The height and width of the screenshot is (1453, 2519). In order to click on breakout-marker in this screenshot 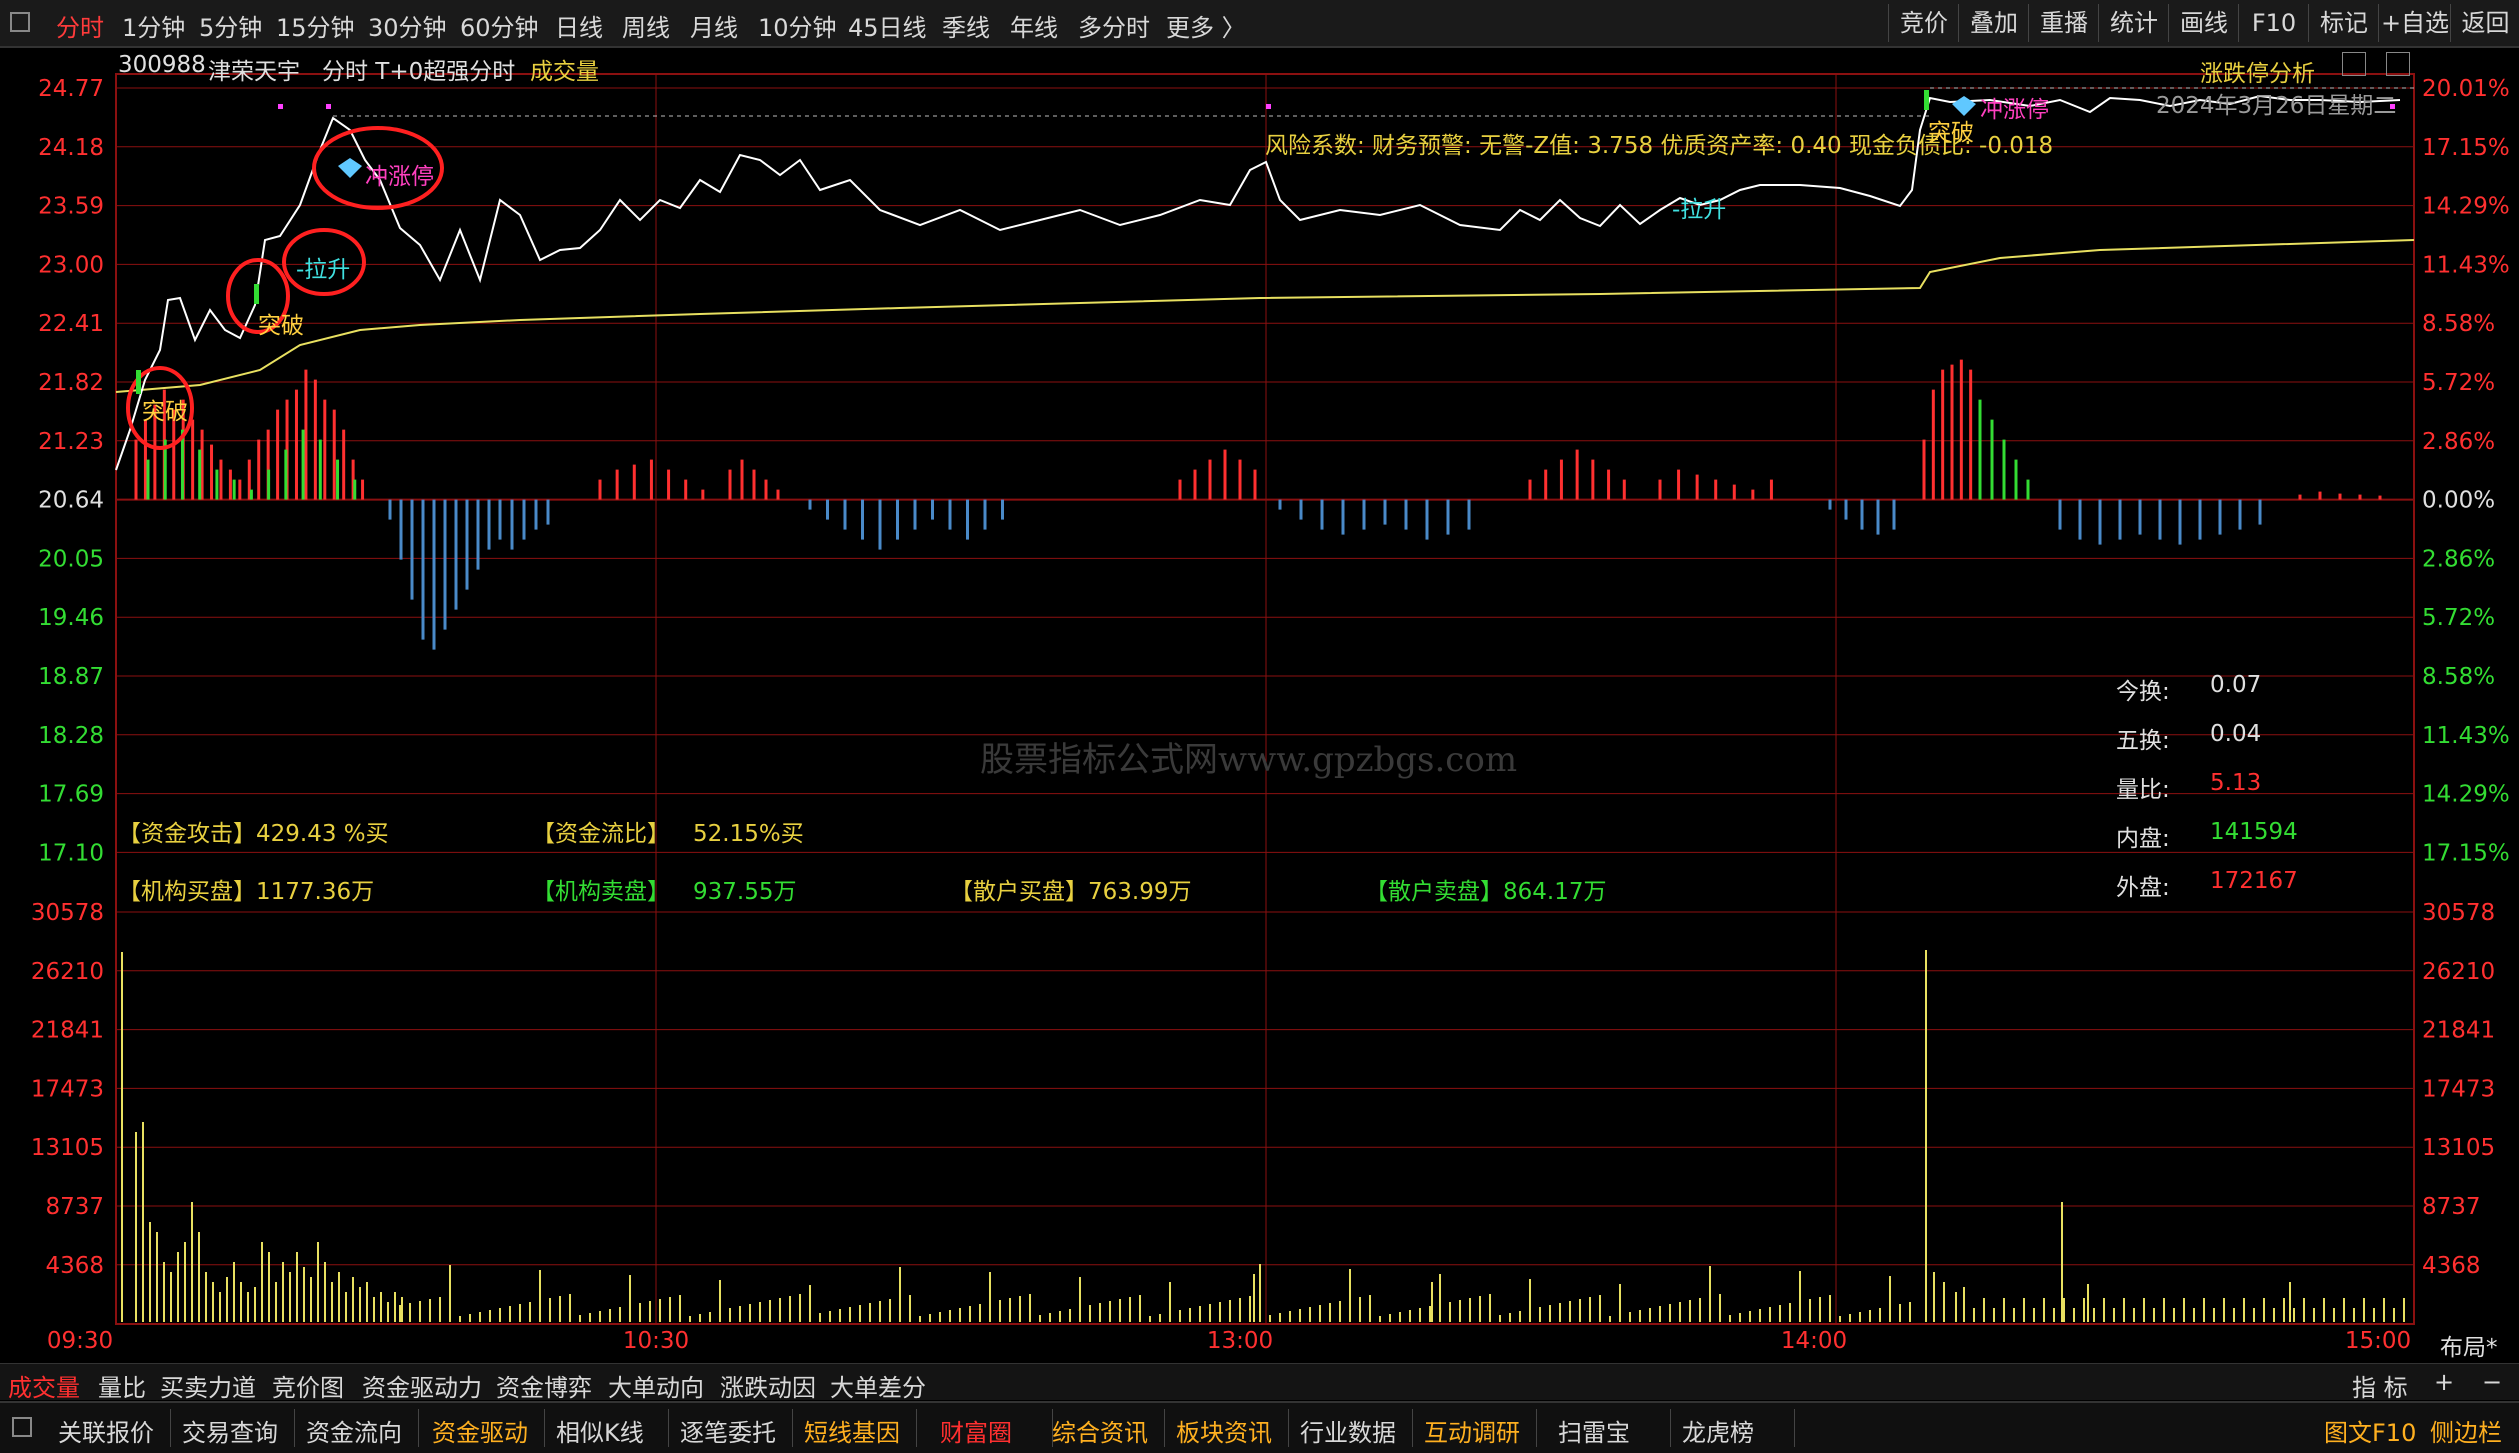, I will do `click(138, 382)`.